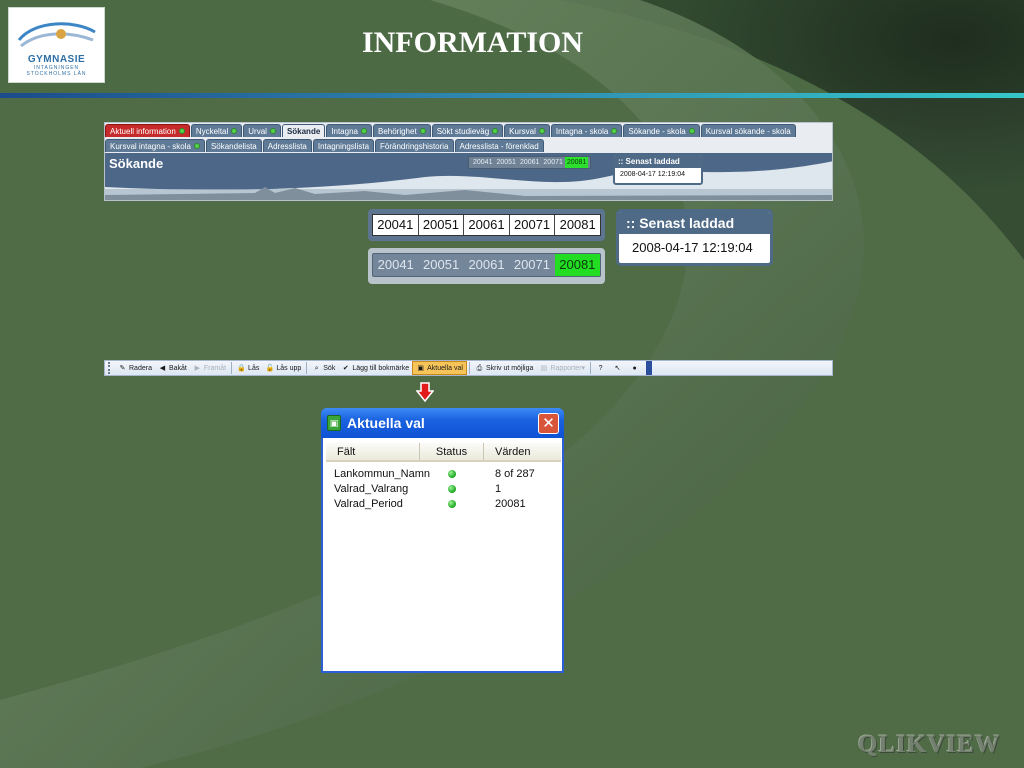  Describe the element at coordinates (147, 130) in the screenshot. I see `tab-aktuell-information: Aktuell information` at that location.